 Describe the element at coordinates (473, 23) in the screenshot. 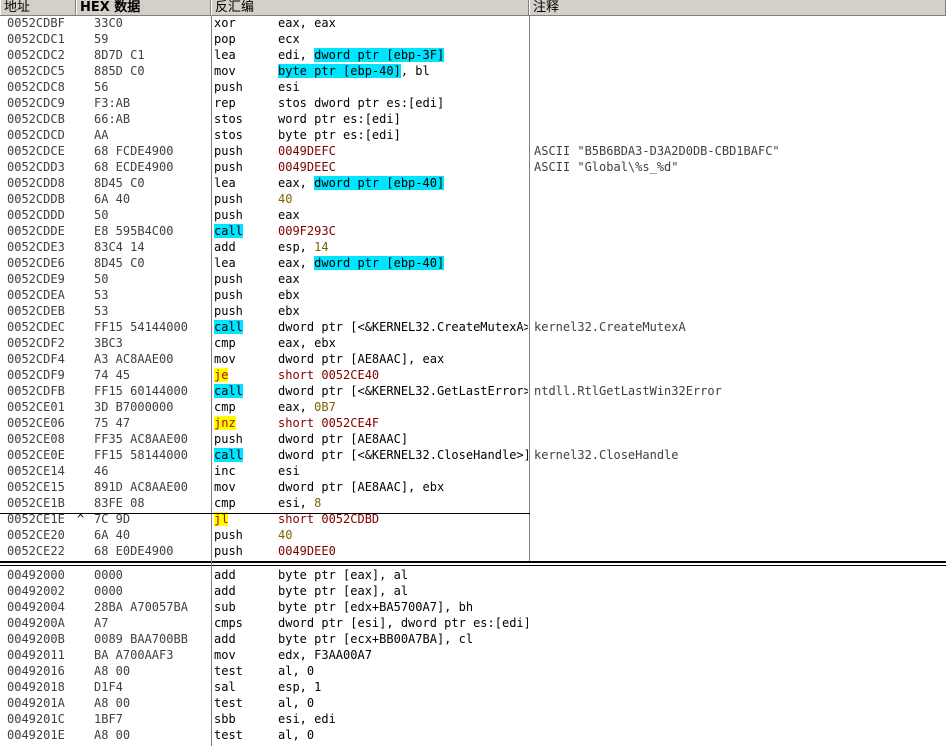

I see `disasm-row: 0052CDBF 33C0 xor eax, eax` at that location.